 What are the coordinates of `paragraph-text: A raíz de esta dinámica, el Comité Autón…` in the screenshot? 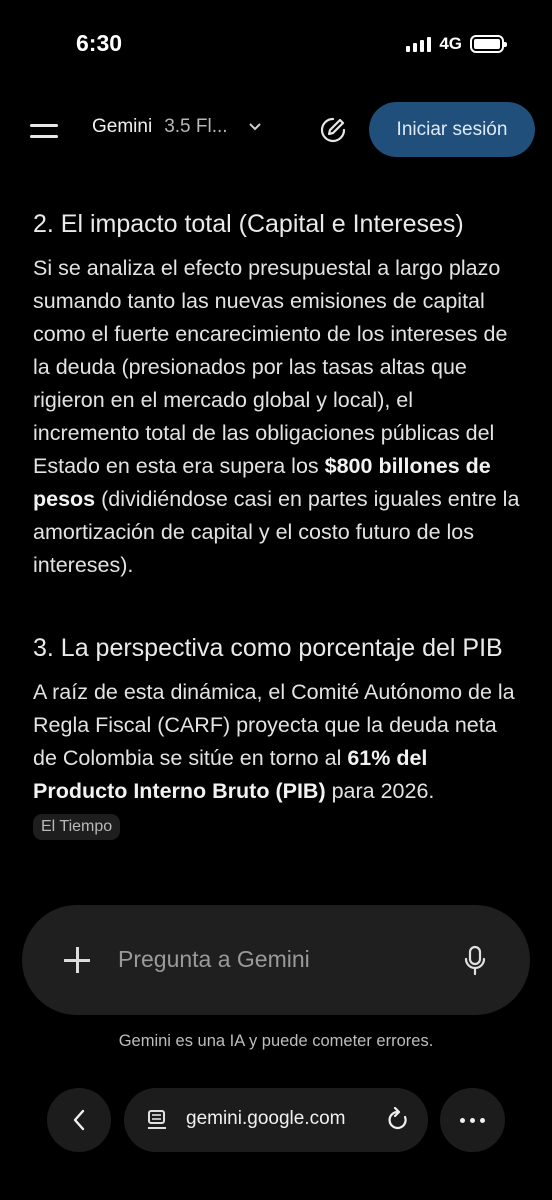 It's located at (274, 725).